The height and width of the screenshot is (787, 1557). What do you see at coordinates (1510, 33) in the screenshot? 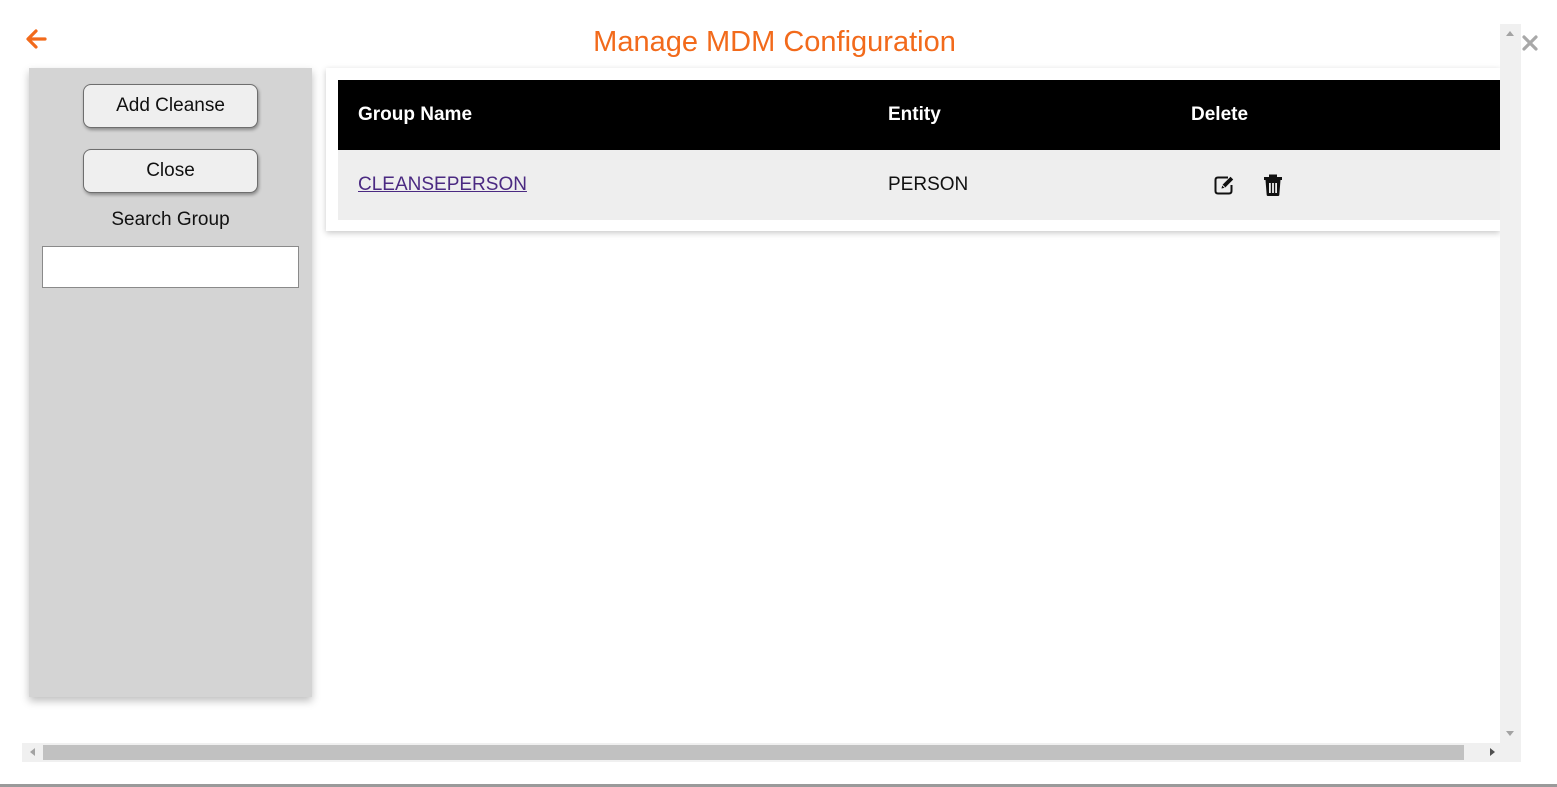
I see `scroll-up-arrow-icon` at bounding box center [1510, 33].